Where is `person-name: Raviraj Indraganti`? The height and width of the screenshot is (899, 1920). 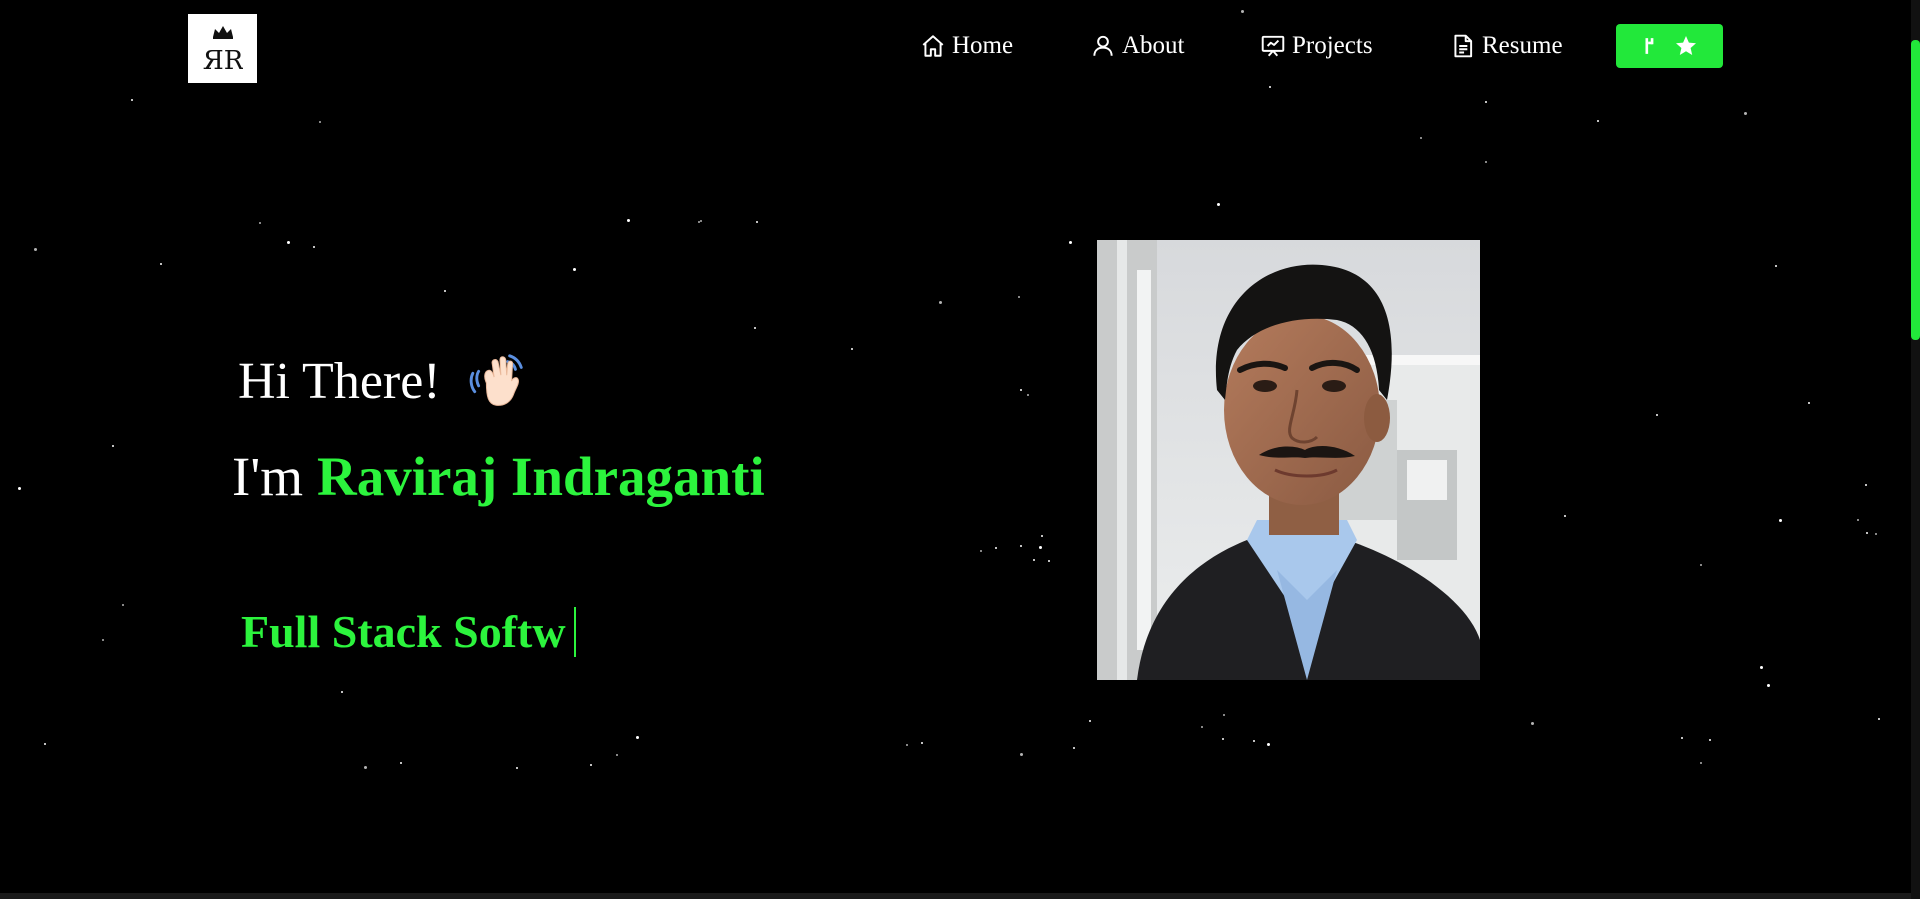
person-name: Raviraj Indraganti is located at coordinates (541, 476).